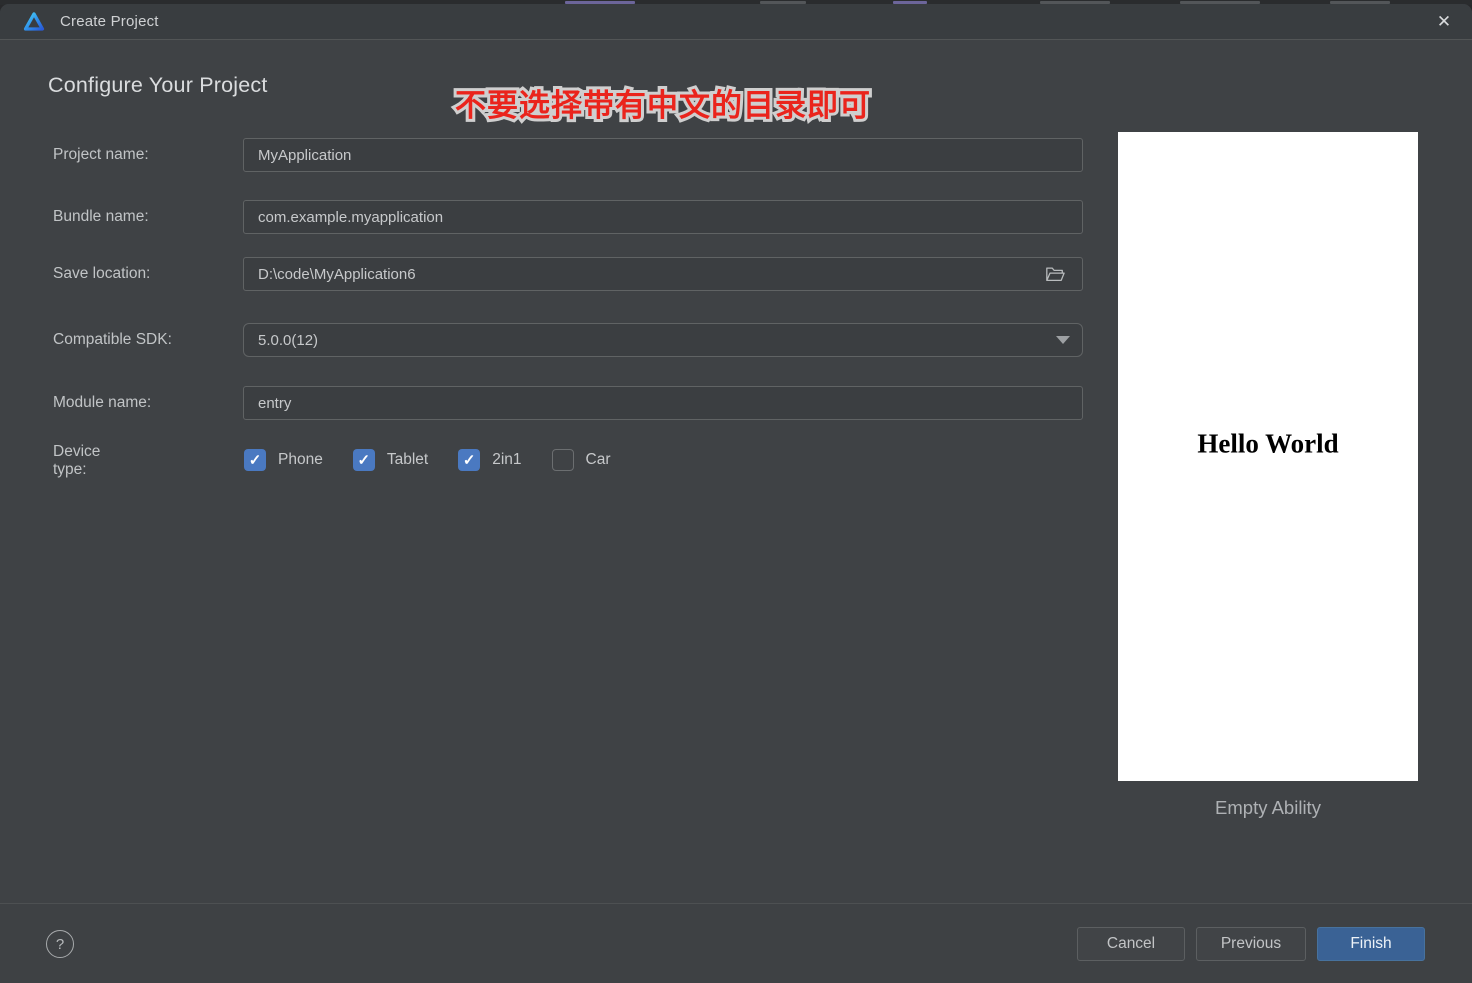  What do you see at coordinates (300, 459) in the screenshot?
I see `phone-label: Phone` at bounding box center [300, 459].